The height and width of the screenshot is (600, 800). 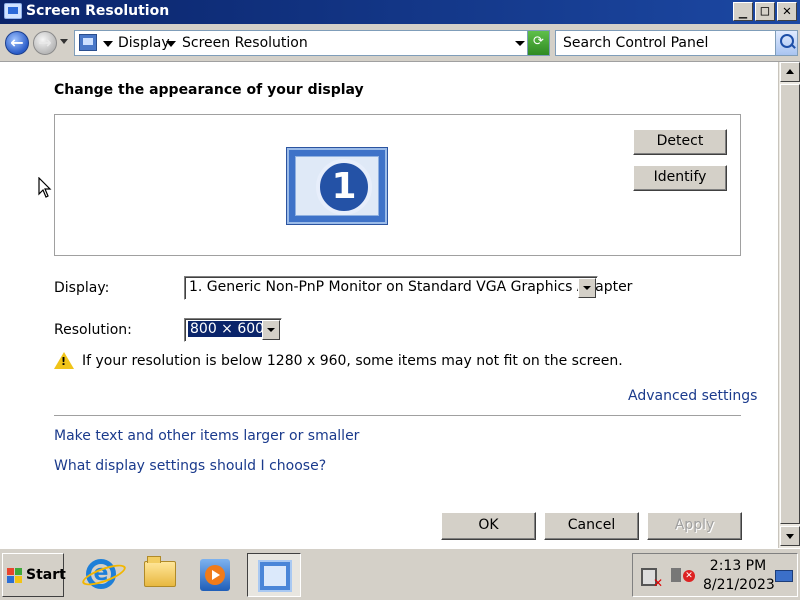 What do you see at coordinates (400, 12) in the screenshot?
I see `title-bar: Screen Resolution _ □ ✕` at bounding box center [400, 12].